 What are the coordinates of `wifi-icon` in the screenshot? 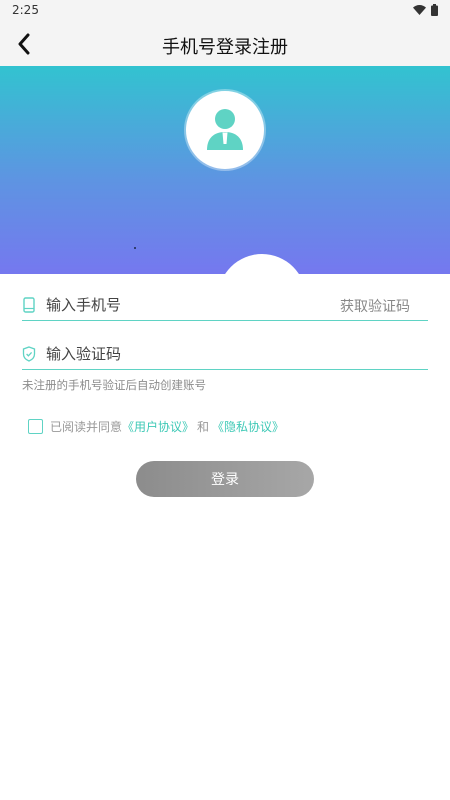 It's located at (419, 10).